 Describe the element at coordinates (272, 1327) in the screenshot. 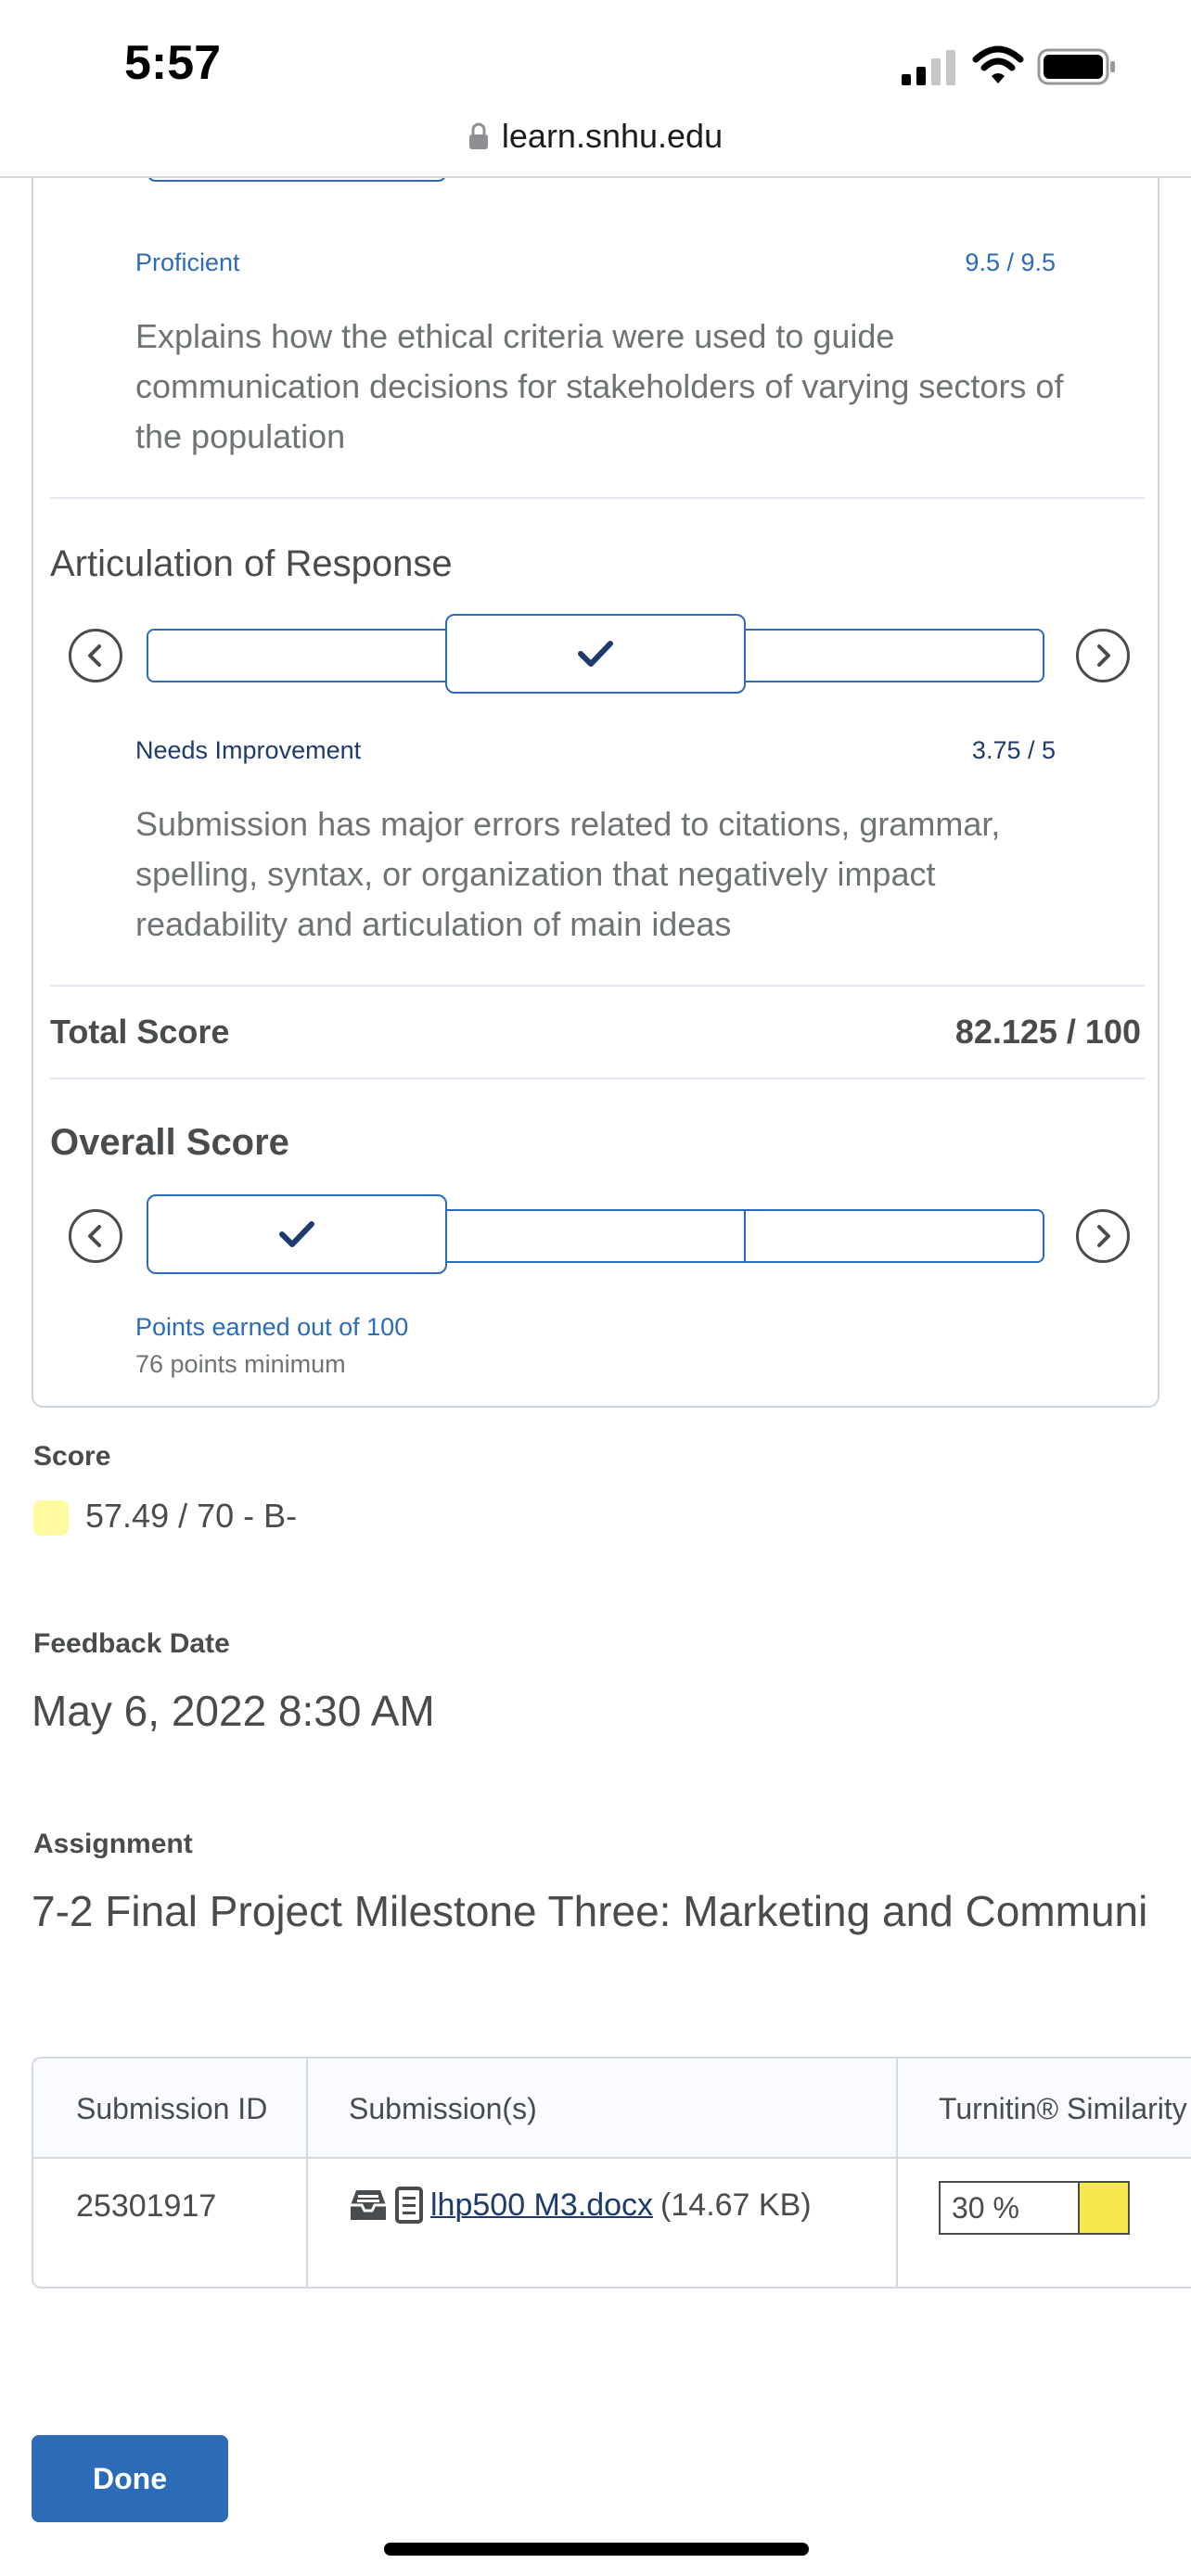

I see `overall-level-name: Points earned out of 100` at that location.